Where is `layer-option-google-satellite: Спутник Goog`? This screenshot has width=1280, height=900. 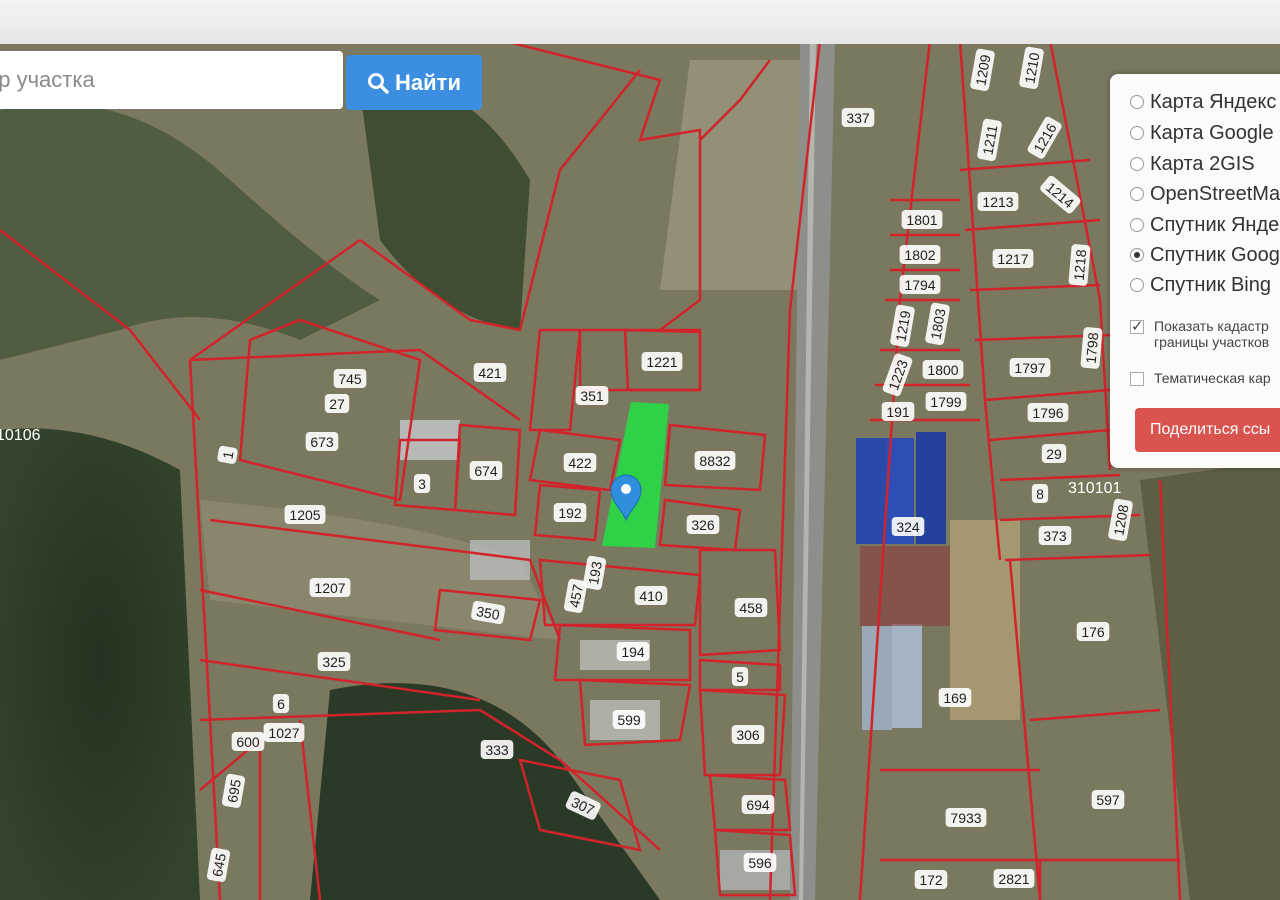 layer-option-google-satellite: Спутник Goog is located at coordinates (1205, 255).